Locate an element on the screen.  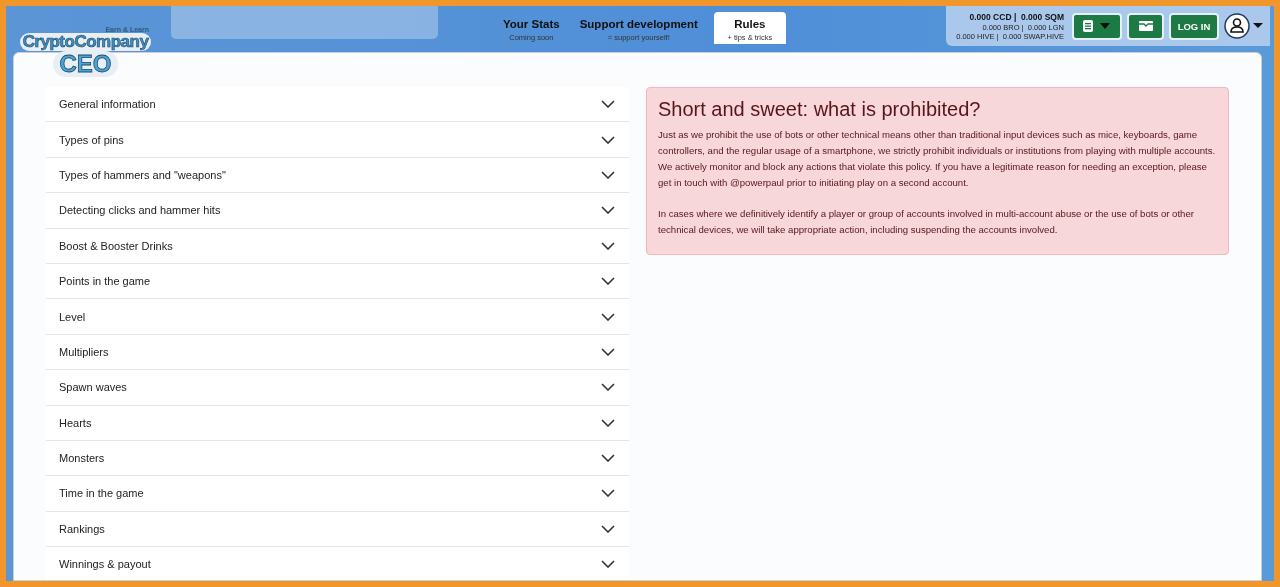
accordion-title: Hearts is located at coordinates (75, 422).